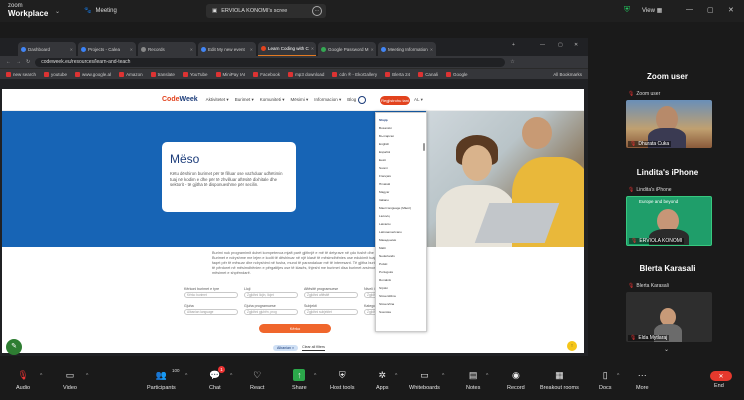 The height and width of the screenshot is (400, 744). Describe the element at coordinates (401, 248) in the screenshot. I see `language-option: Malti` at that location.